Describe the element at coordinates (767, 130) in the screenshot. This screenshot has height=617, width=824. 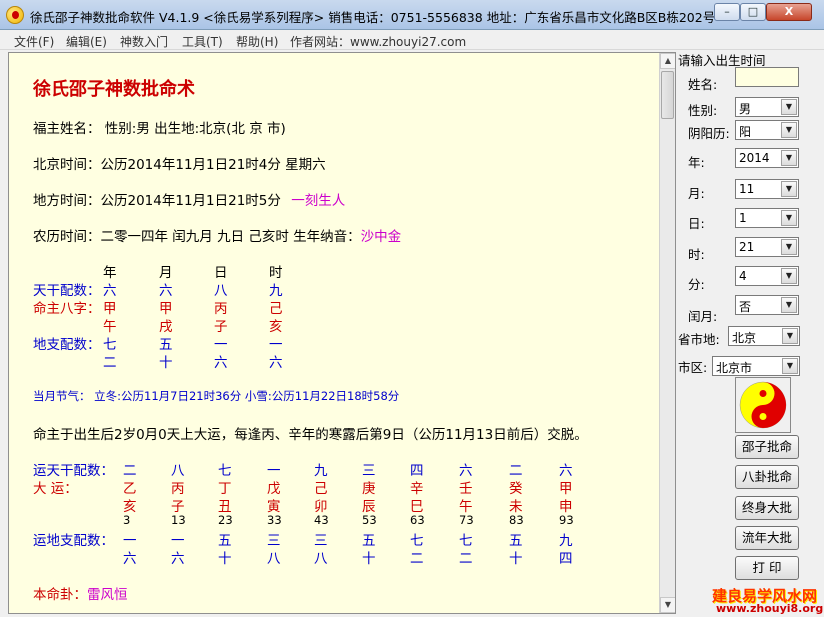
I see `calendar-select: 阳 ▼` at that location.